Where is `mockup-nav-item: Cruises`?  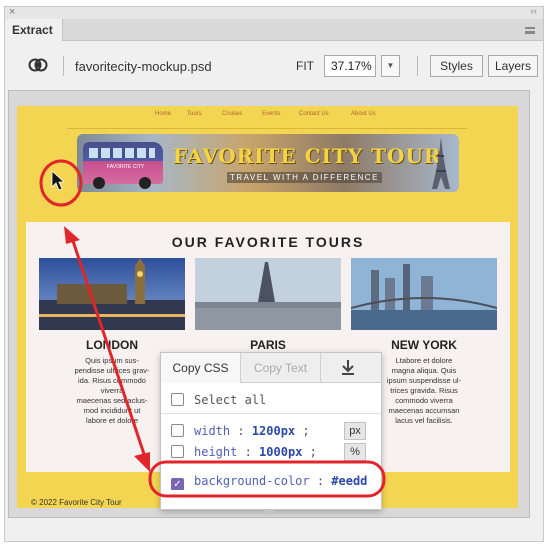
mockup-nav-item: Cruises is located at coordinates (232, 114).